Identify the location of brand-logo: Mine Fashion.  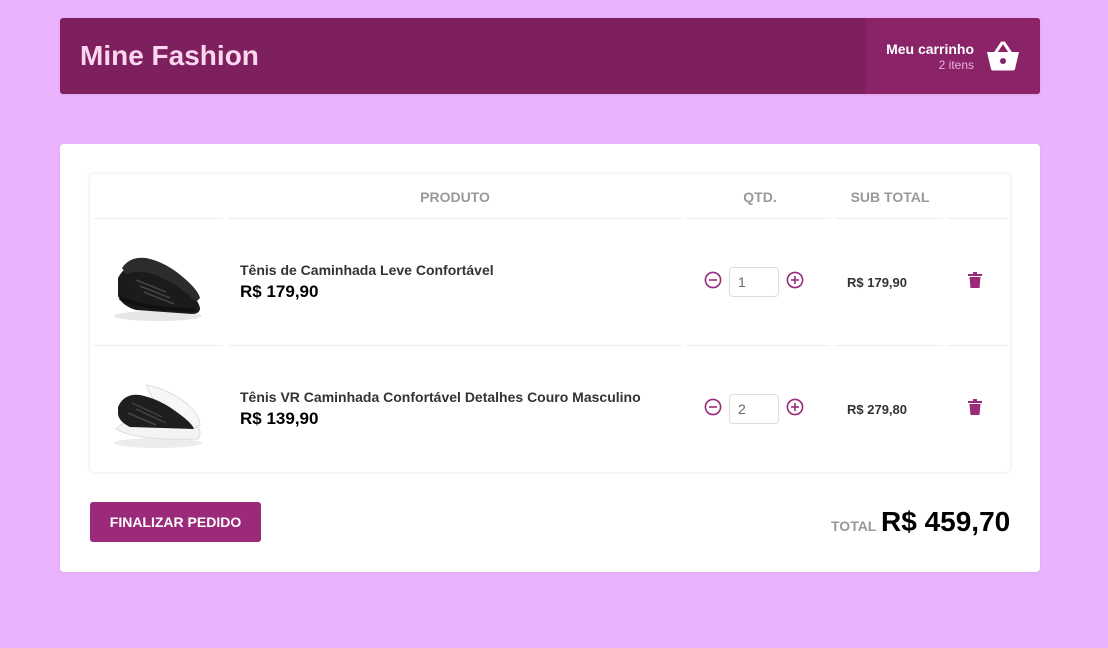
(463, 56).